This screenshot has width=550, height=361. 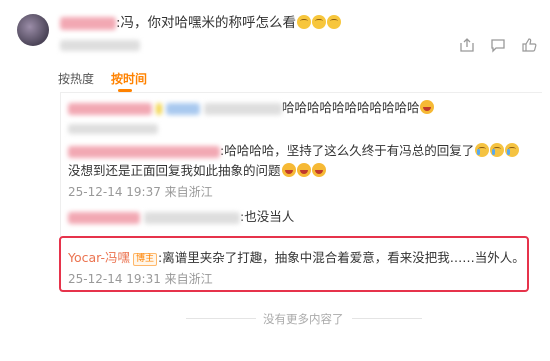 I want to click on comment-1-text: 哈哈哈哈哈哈哈哈哈哈哈, so click(x=350, y=107).